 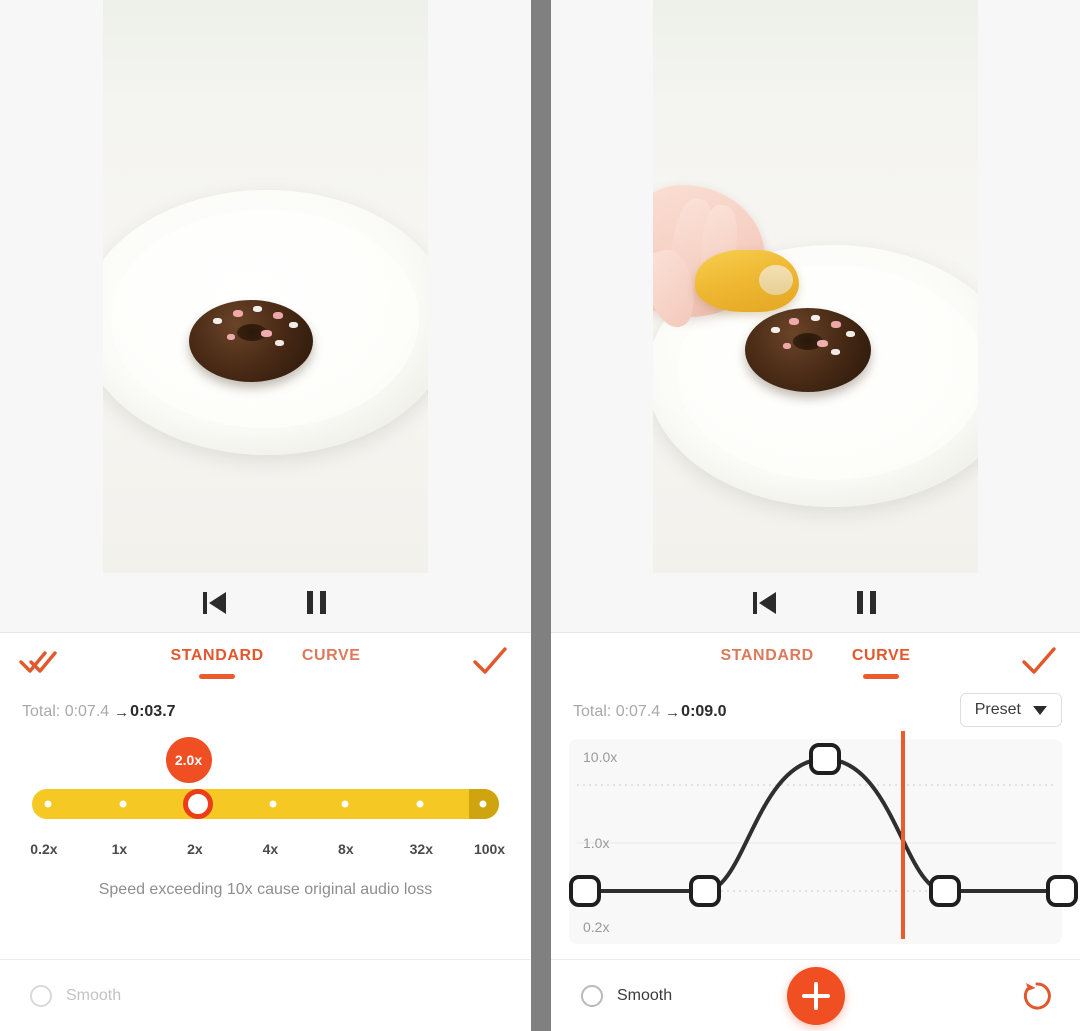 I want to click on add-point-button, so click(x=815, y=995).